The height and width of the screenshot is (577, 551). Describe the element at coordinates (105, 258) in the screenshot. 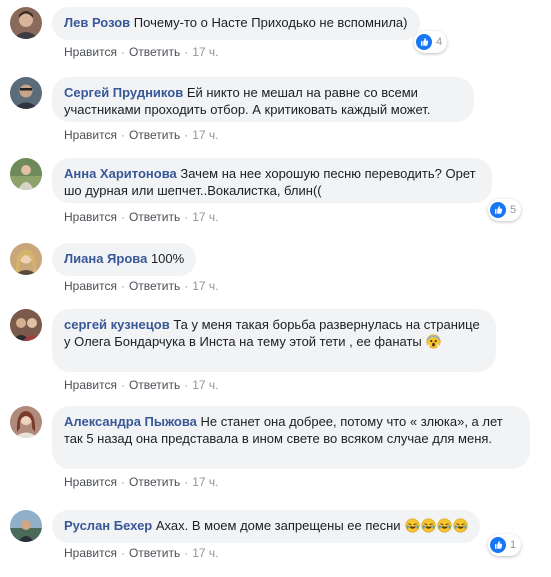

I see `comment-author-link: Лиана Ярова` at that location.